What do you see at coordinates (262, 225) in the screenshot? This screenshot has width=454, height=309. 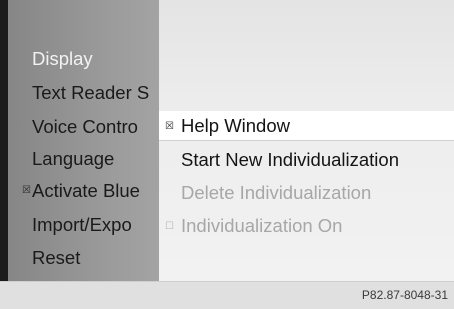 I see `submenu-item-label: Individualization On` at bounding box center [262, 225].